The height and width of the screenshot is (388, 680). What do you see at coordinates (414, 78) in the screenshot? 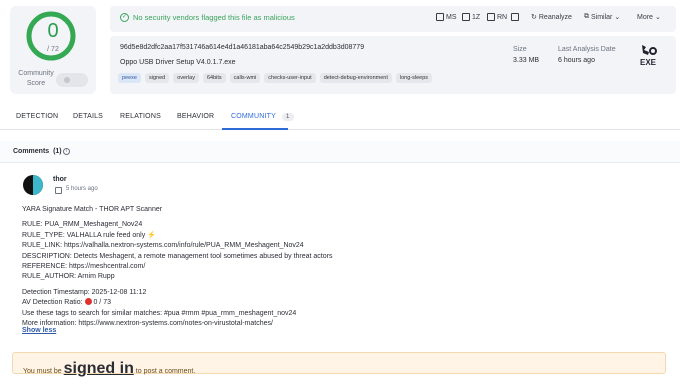
I see `tag: long-sleeps` at bounding box center [414, 78].